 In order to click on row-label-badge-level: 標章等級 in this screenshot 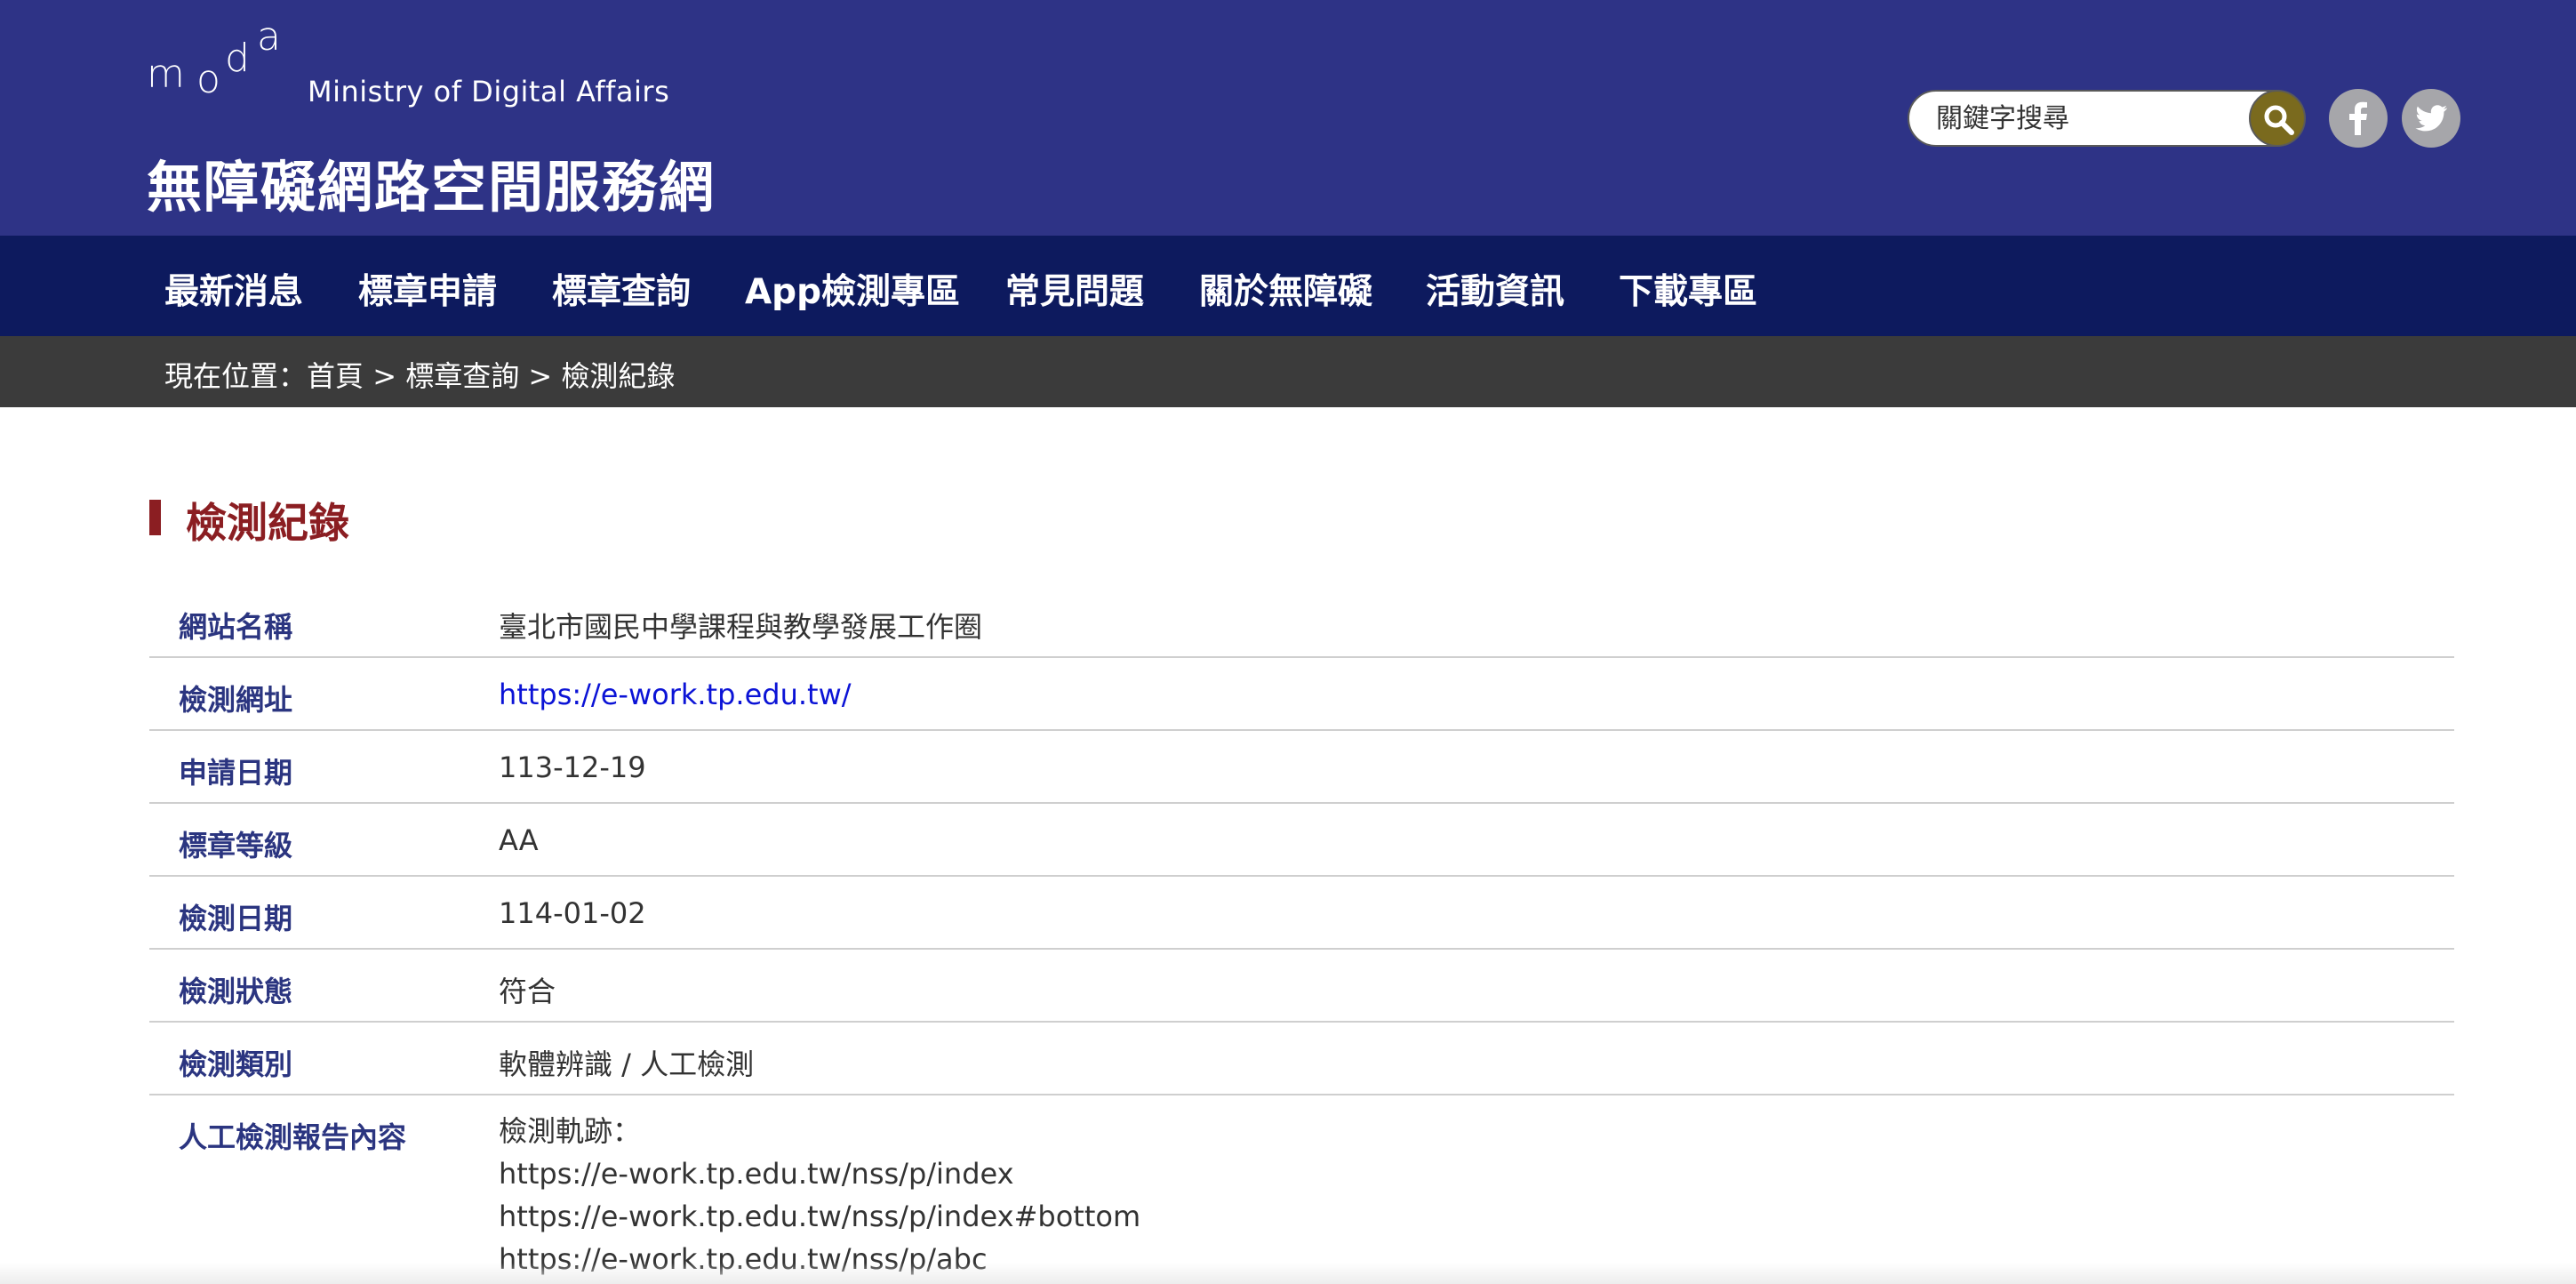, I will do `click(236, 846)`.